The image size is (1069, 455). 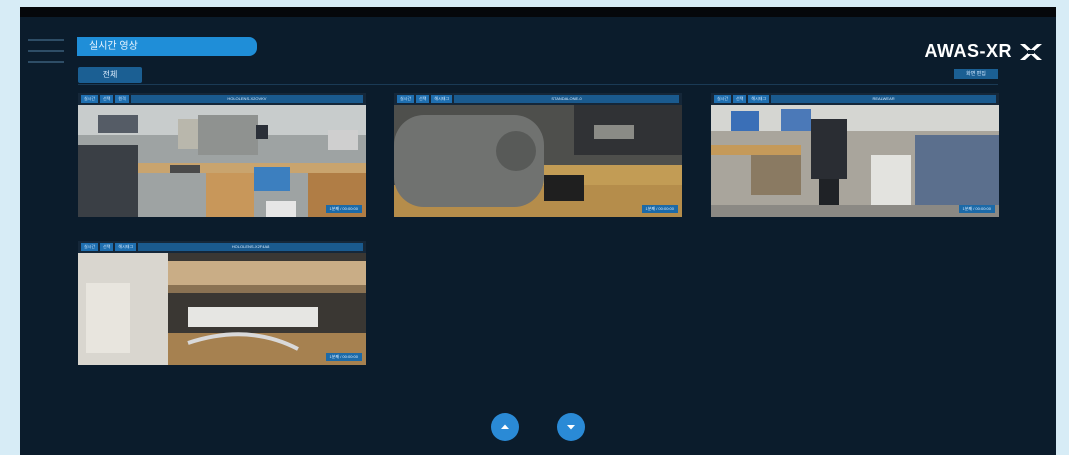 I want to click on brand: AWAS-XR, so click(x=984, y=51).